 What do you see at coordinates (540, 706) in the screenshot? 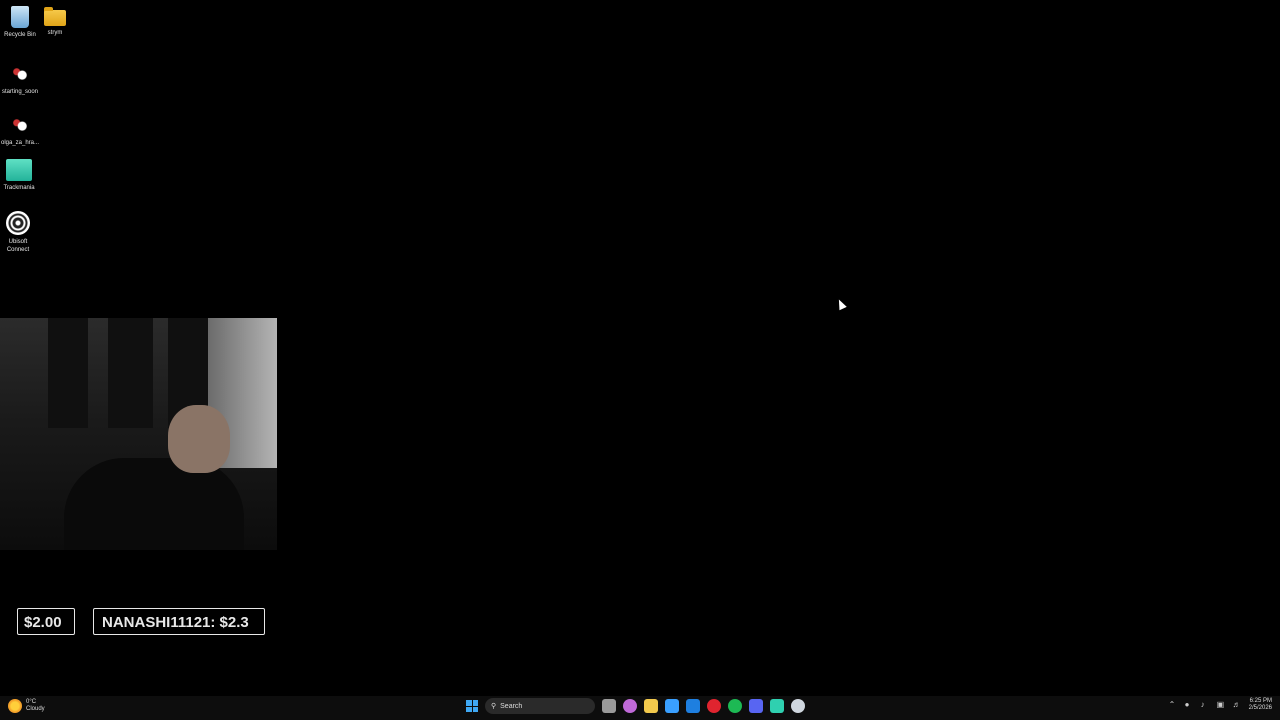
I see `taskbar-search: ⚲ Search` at bounding box center [540, 706].